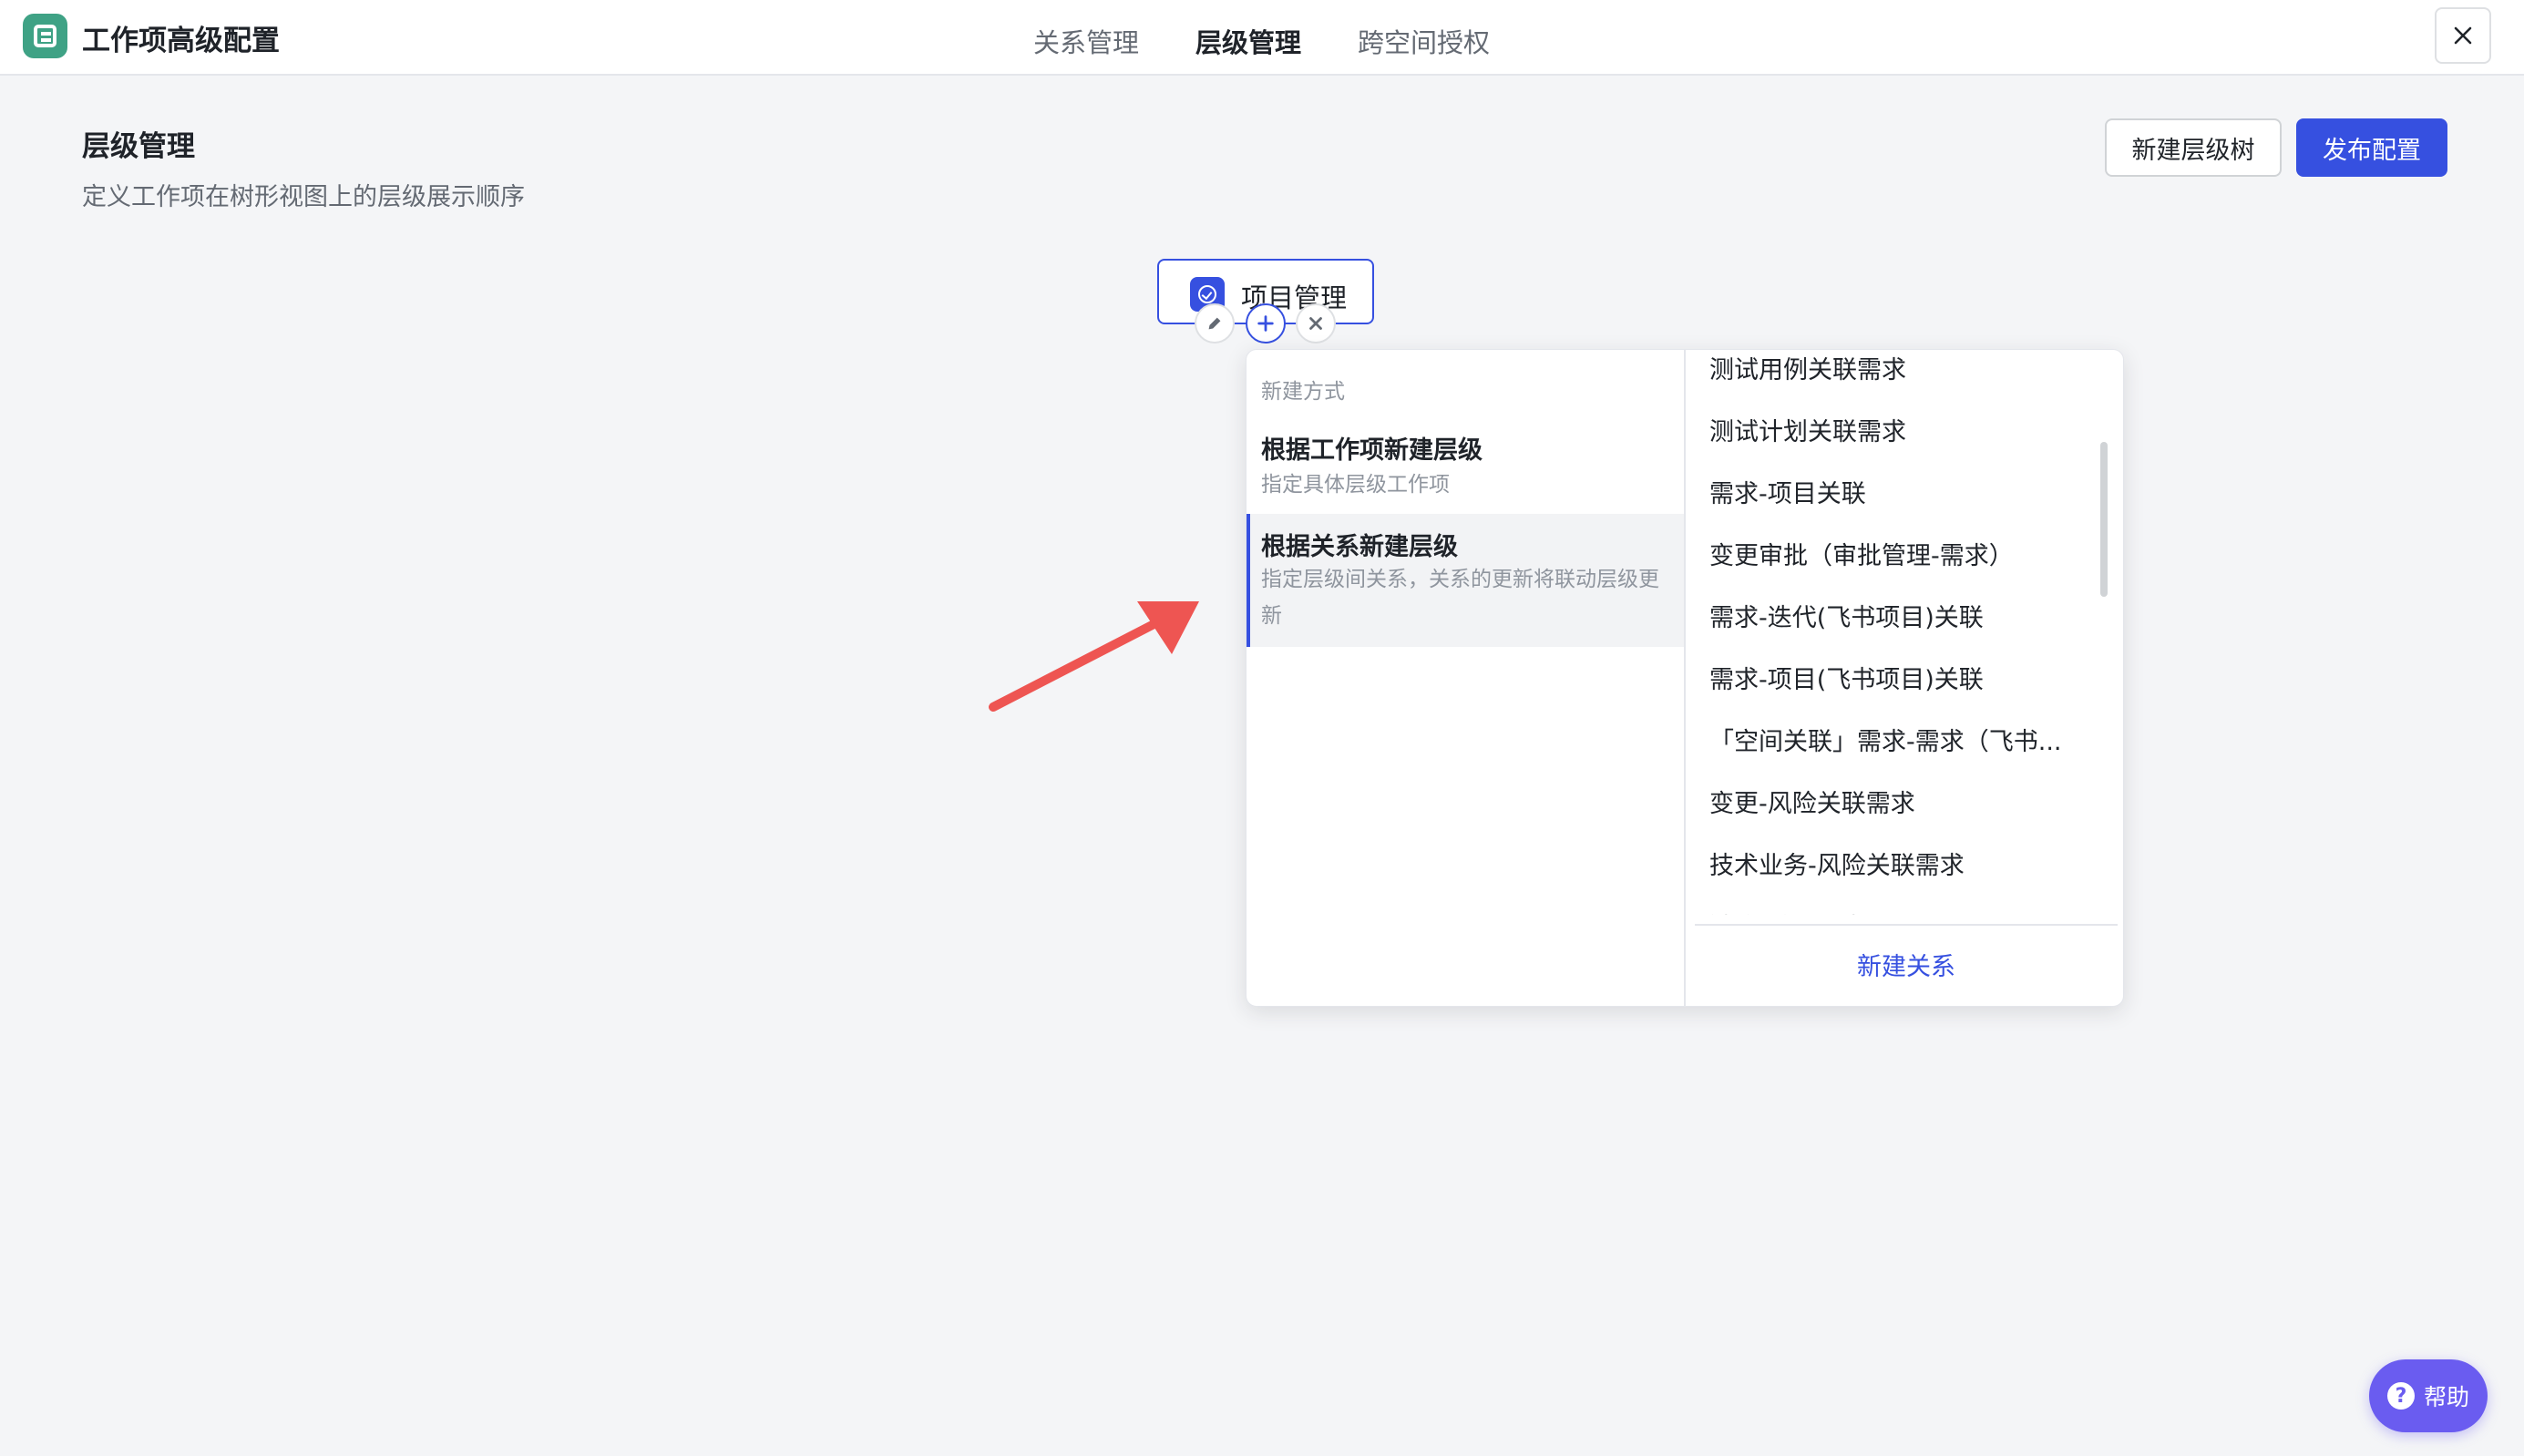 This screenshot has width=2524, height=1456. What do you see at coordinates (1465, 468) in the screenshot?
I see `option-create-by-work-item: 根据工作项新建层级 指定具体层级工作项` at bounding box center [1465, 468].